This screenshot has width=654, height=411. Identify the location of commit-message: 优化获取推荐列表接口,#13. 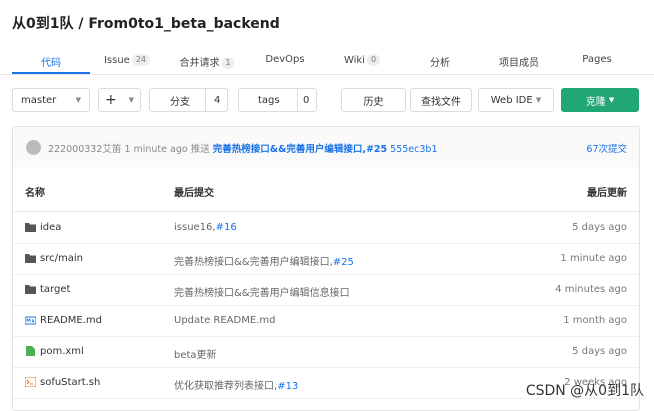
(236, 384).